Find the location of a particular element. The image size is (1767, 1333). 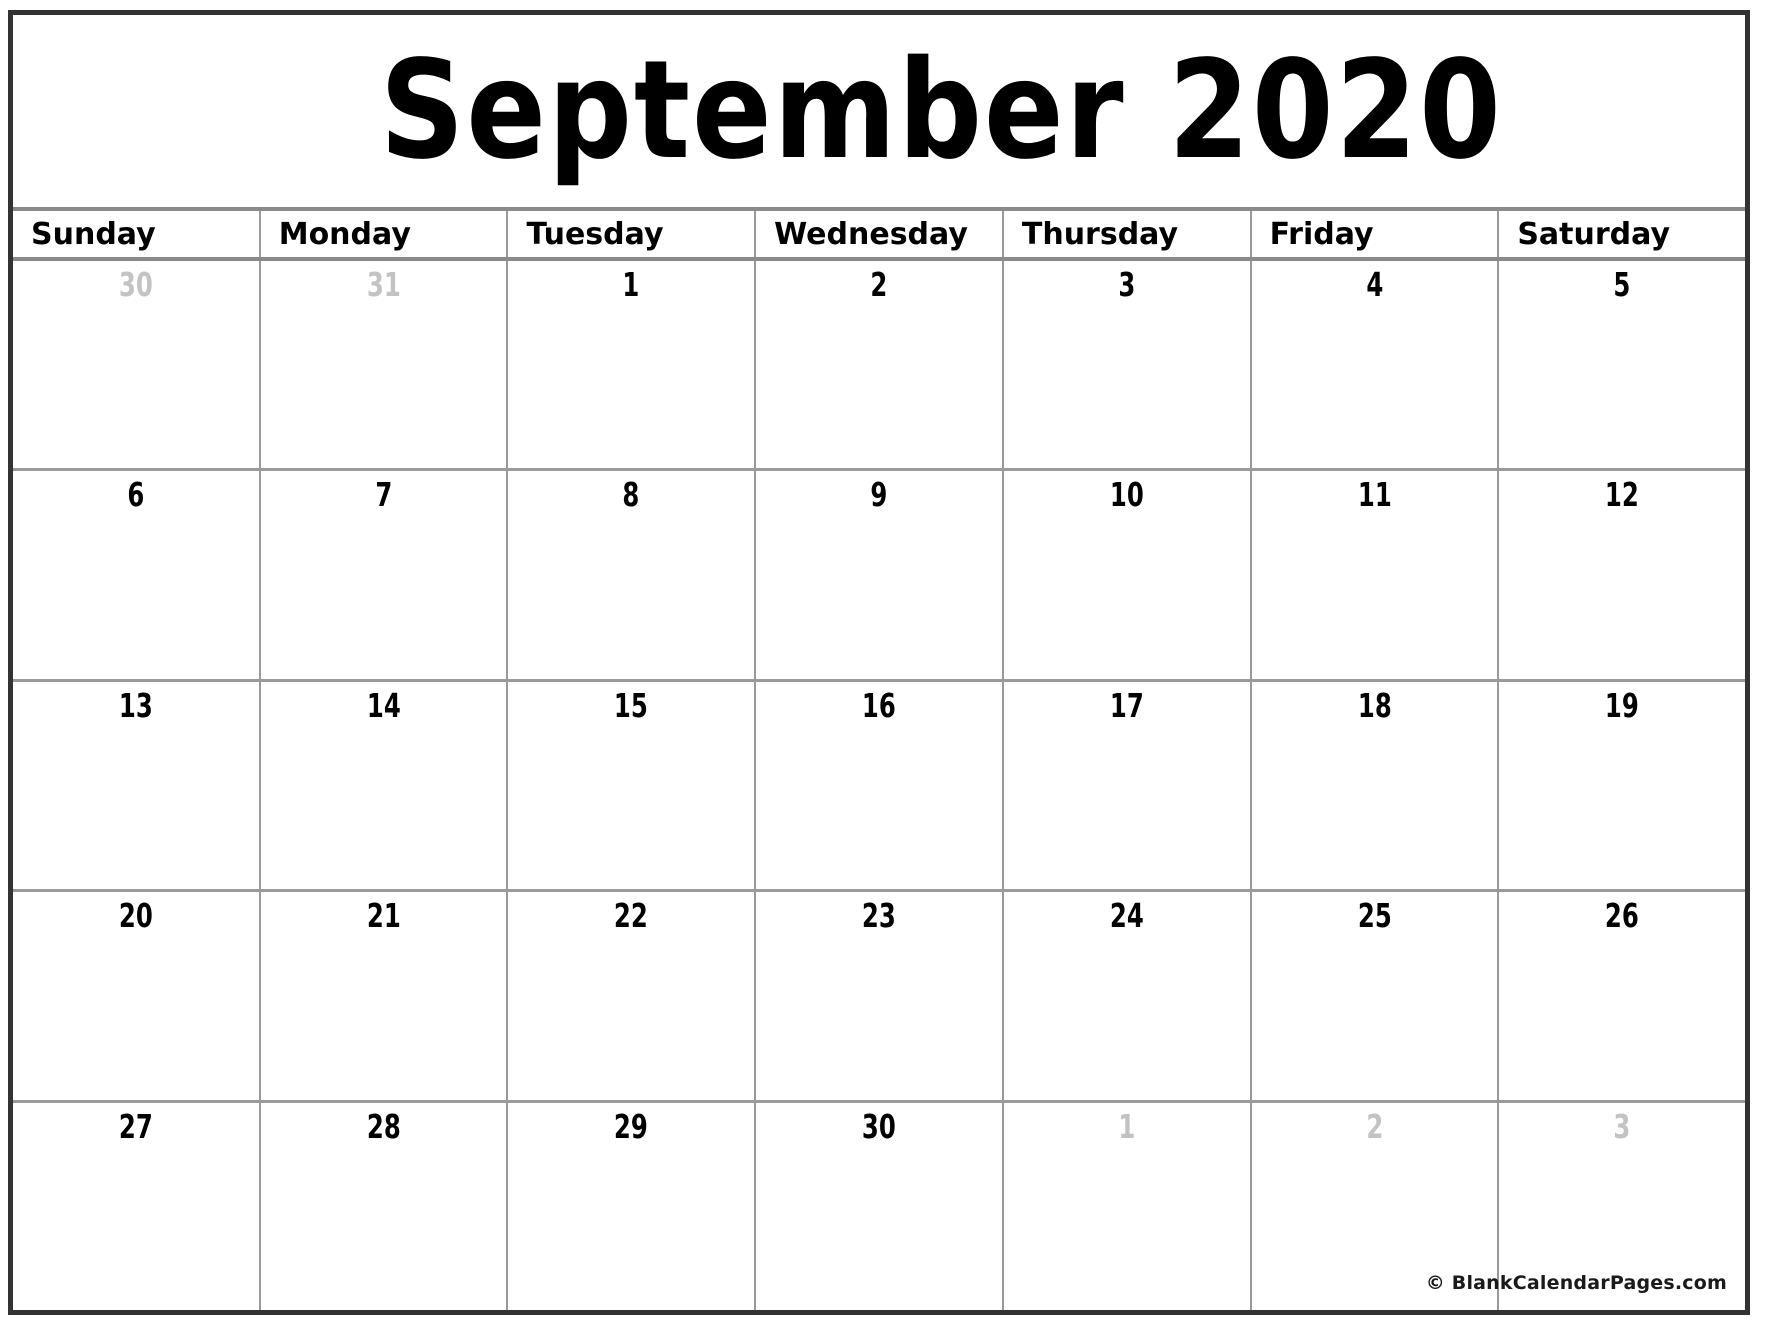

day-cell: 2 is located at coordinates (880, 365).